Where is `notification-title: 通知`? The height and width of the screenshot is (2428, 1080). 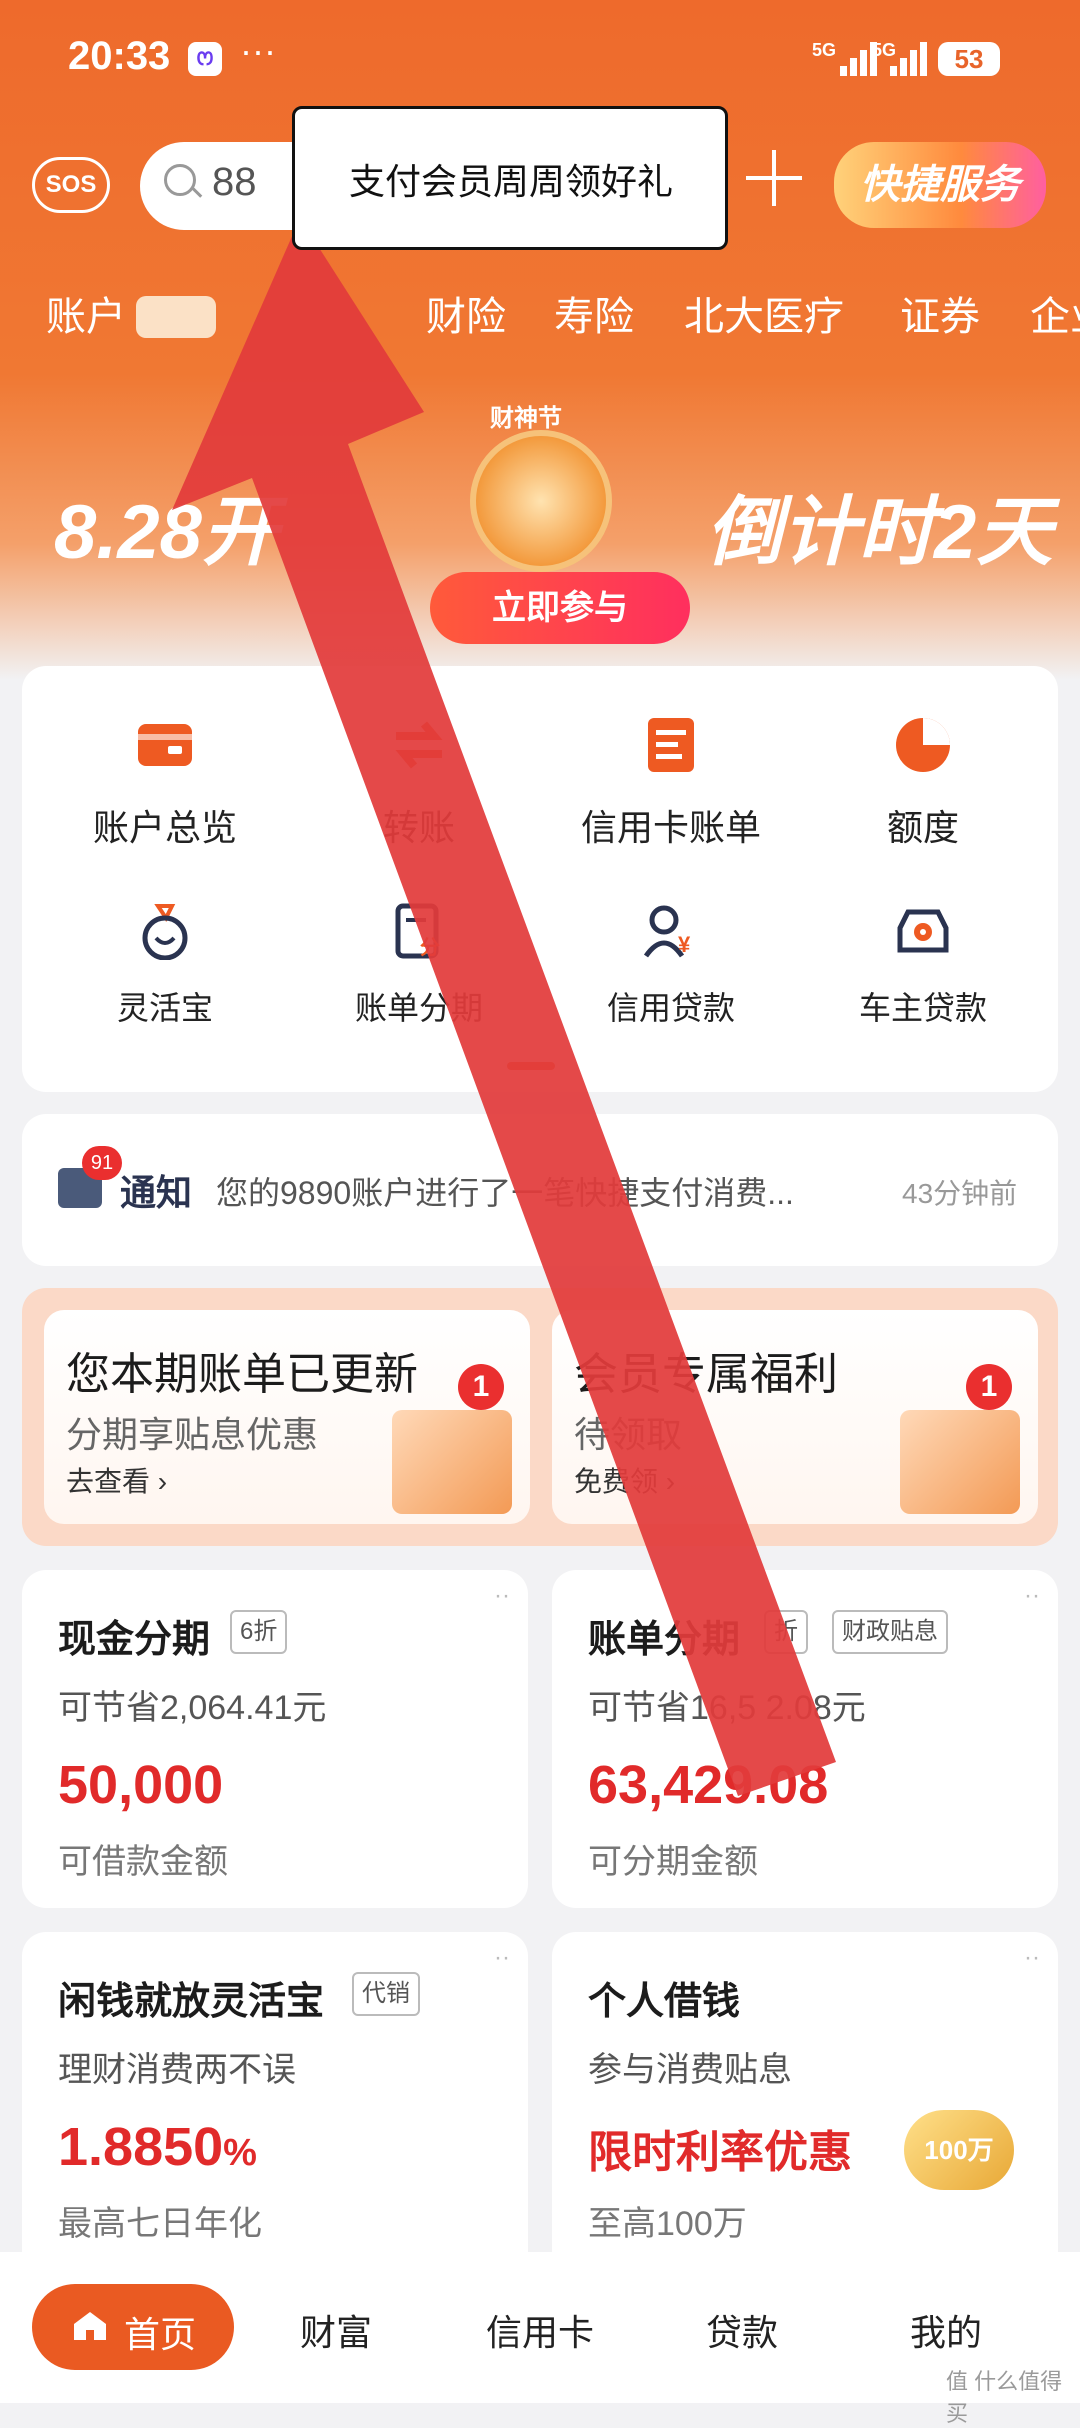 notification-title: 通知 is located at coordinates (156, 1192).